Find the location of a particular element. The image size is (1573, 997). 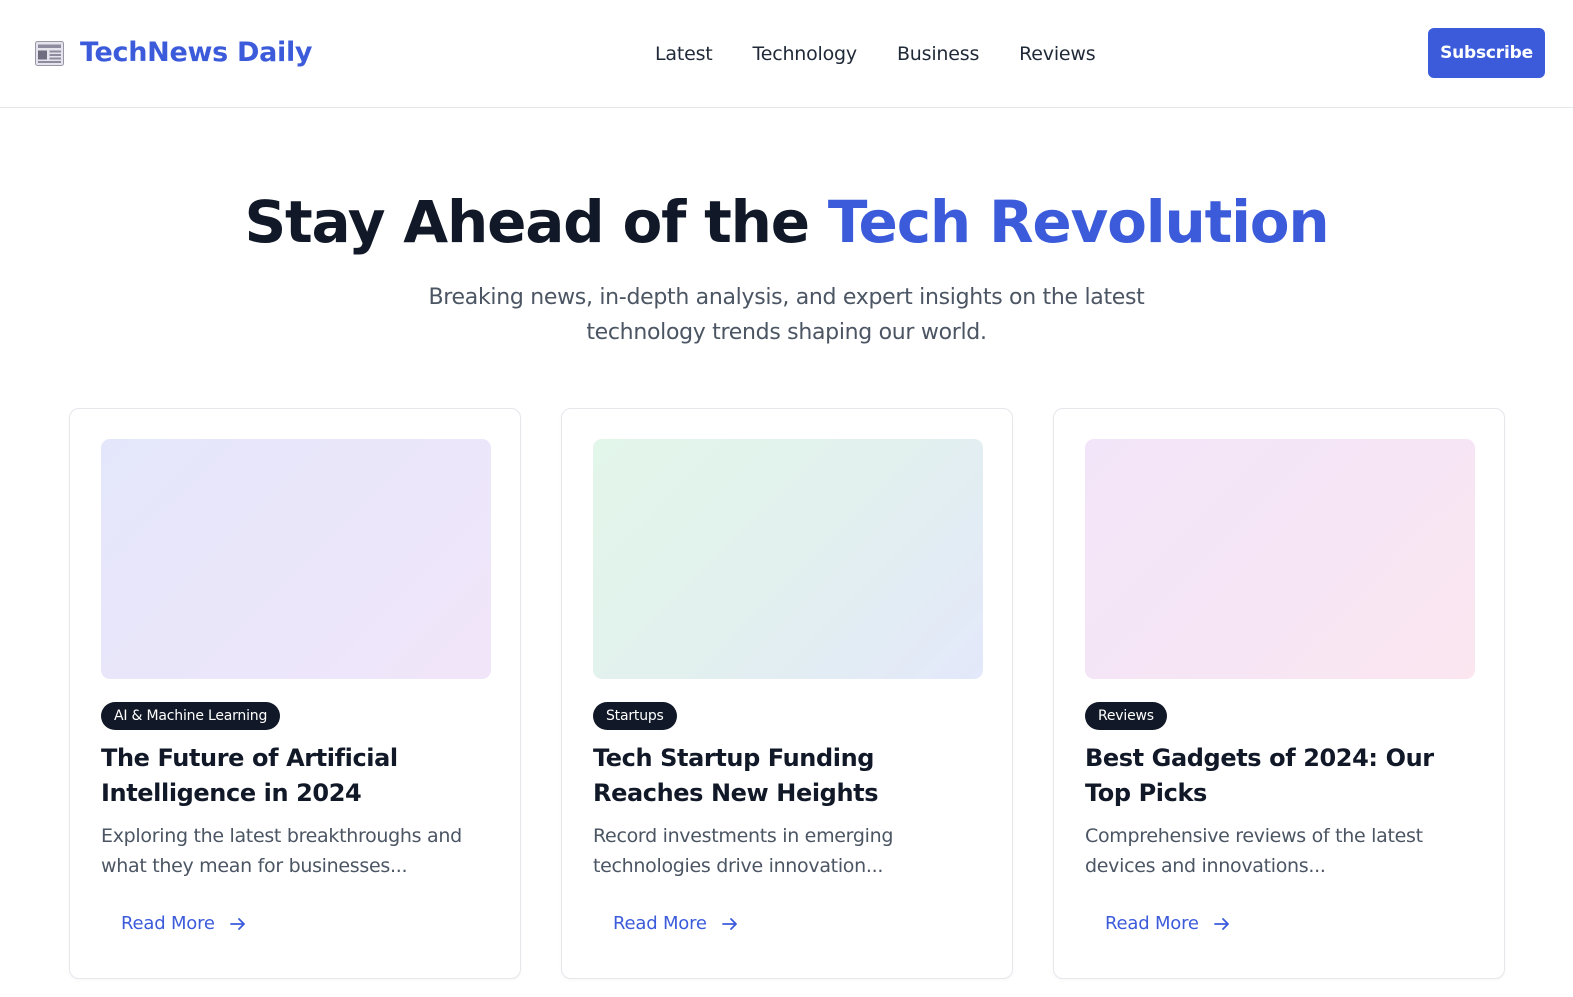

nav-latest: Latest is located at coordinates (684, 54).